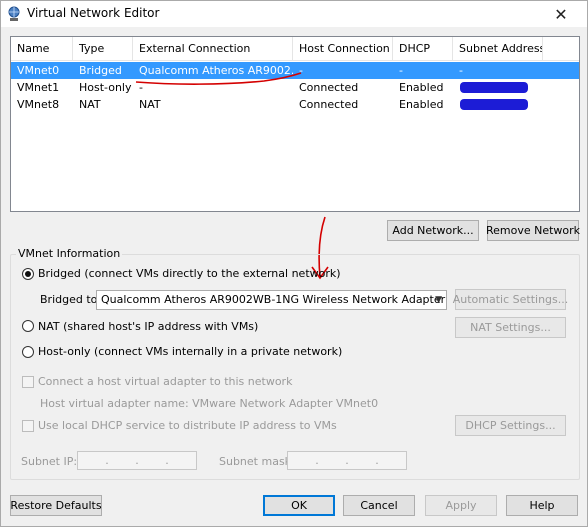 This screenshot has width=588, height=527. What do you see at coordinates (533, 230) in the screenshot?
I see `remove-network-button: Remove Network` at bounding box center [533, 230].